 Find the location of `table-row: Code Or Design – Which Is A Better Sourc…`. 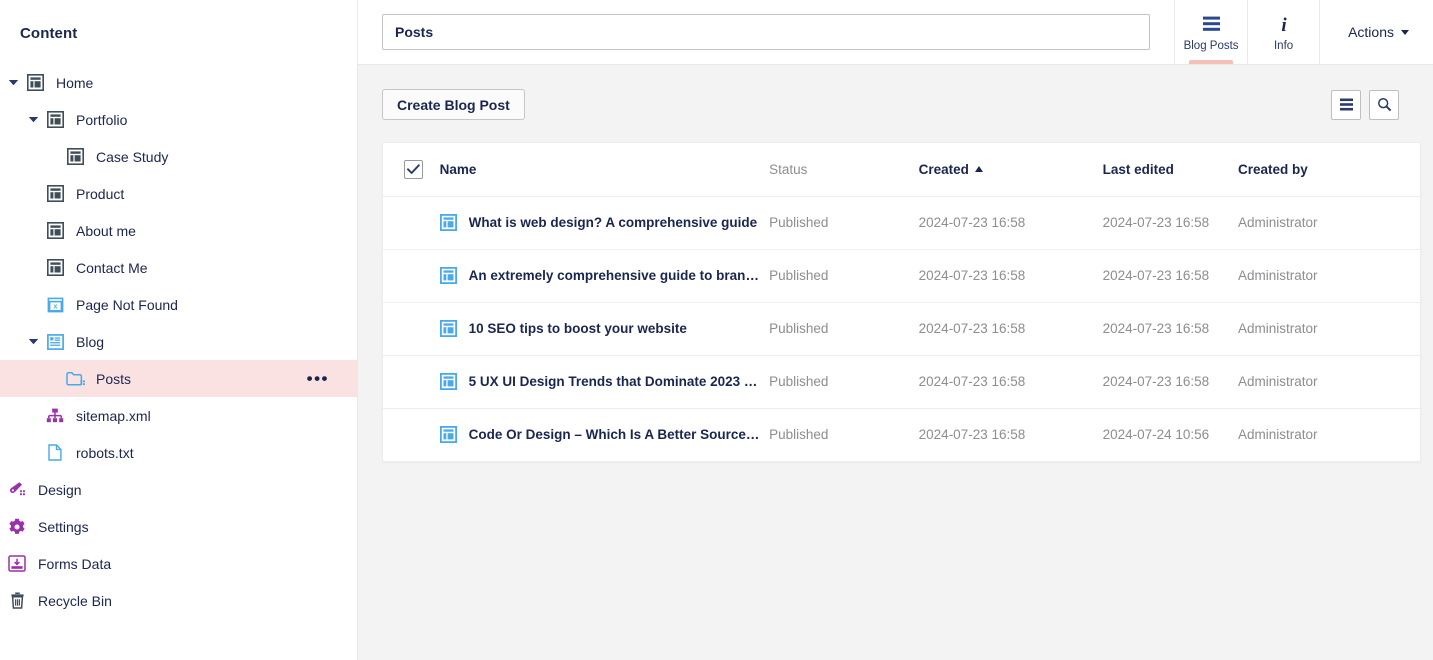

table-row: Code Or Design – Which Is A Better Sourc… is located at coordinates (901, 434).